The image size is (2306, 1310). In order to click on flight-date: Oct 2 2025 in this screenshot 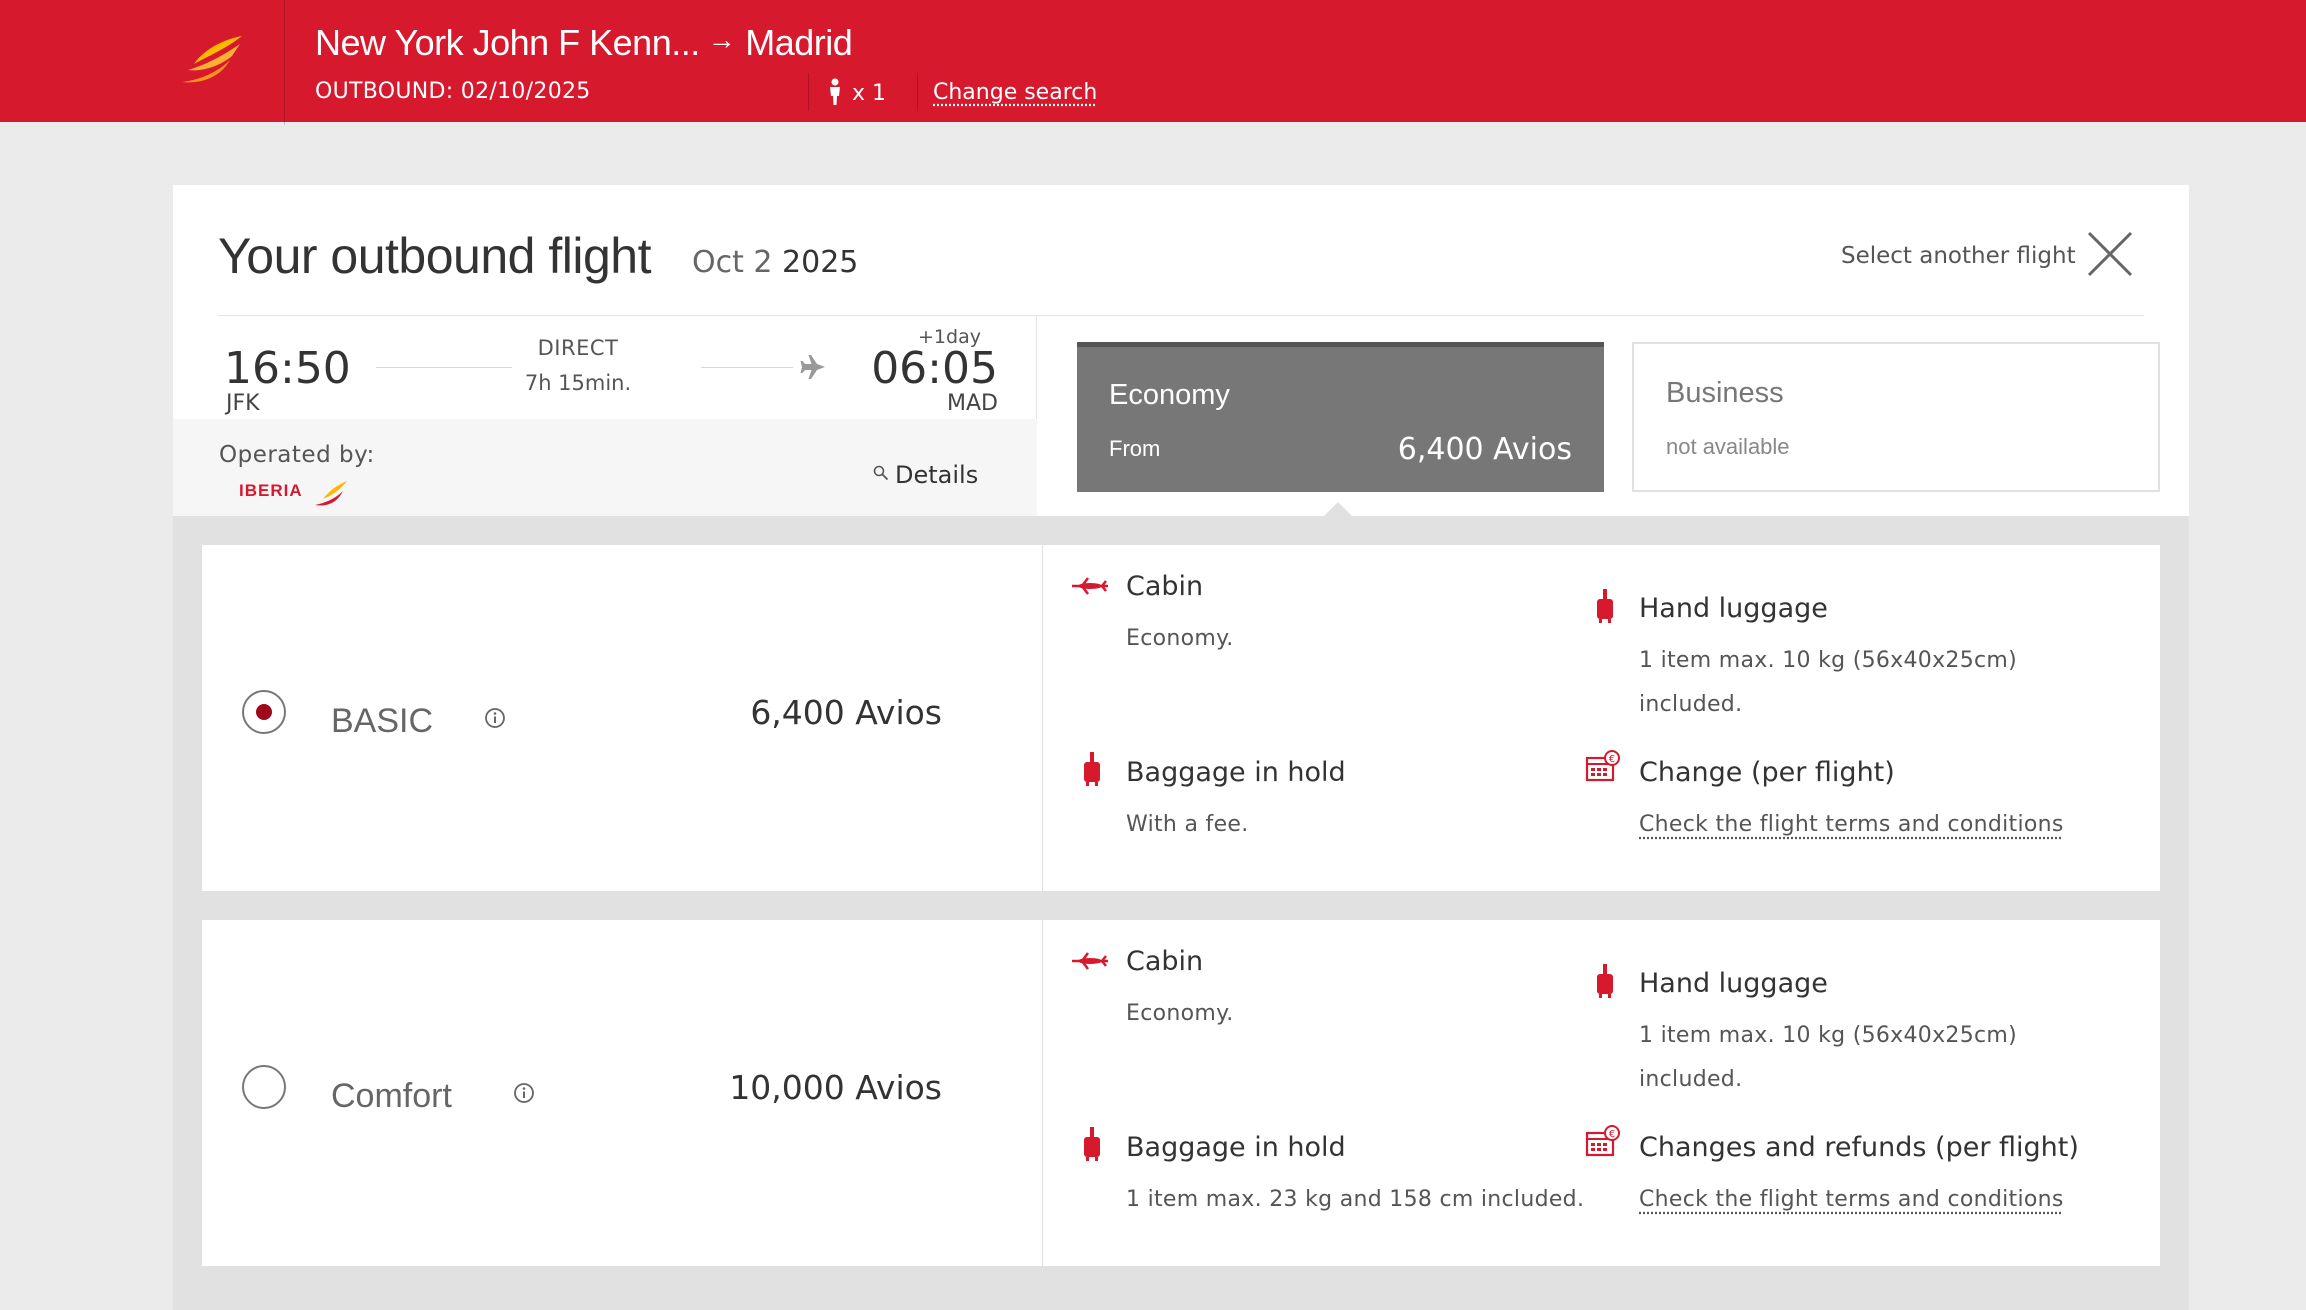, I will do `click(775, 262)`.